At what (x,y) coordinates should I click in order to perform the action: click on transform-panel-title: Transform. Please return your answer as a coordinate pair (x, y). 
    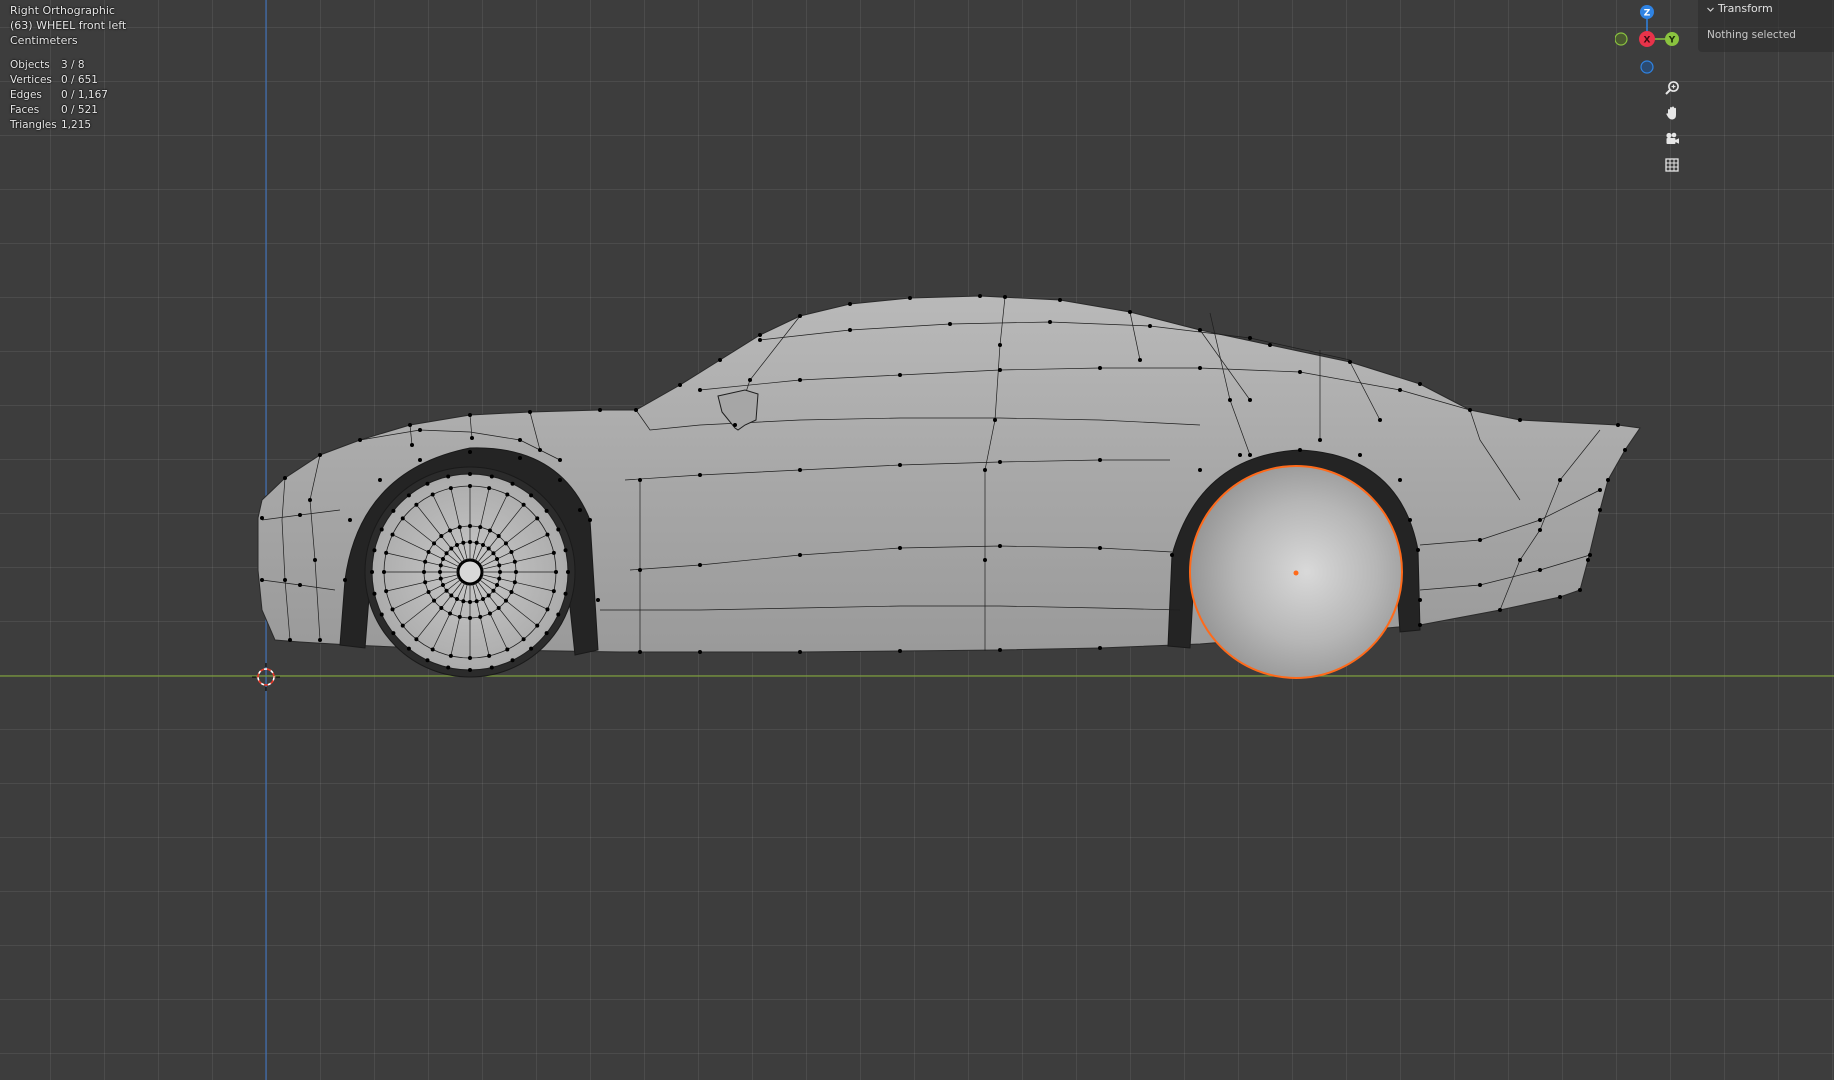
    Looking at the image, I should click on (1745, 8).